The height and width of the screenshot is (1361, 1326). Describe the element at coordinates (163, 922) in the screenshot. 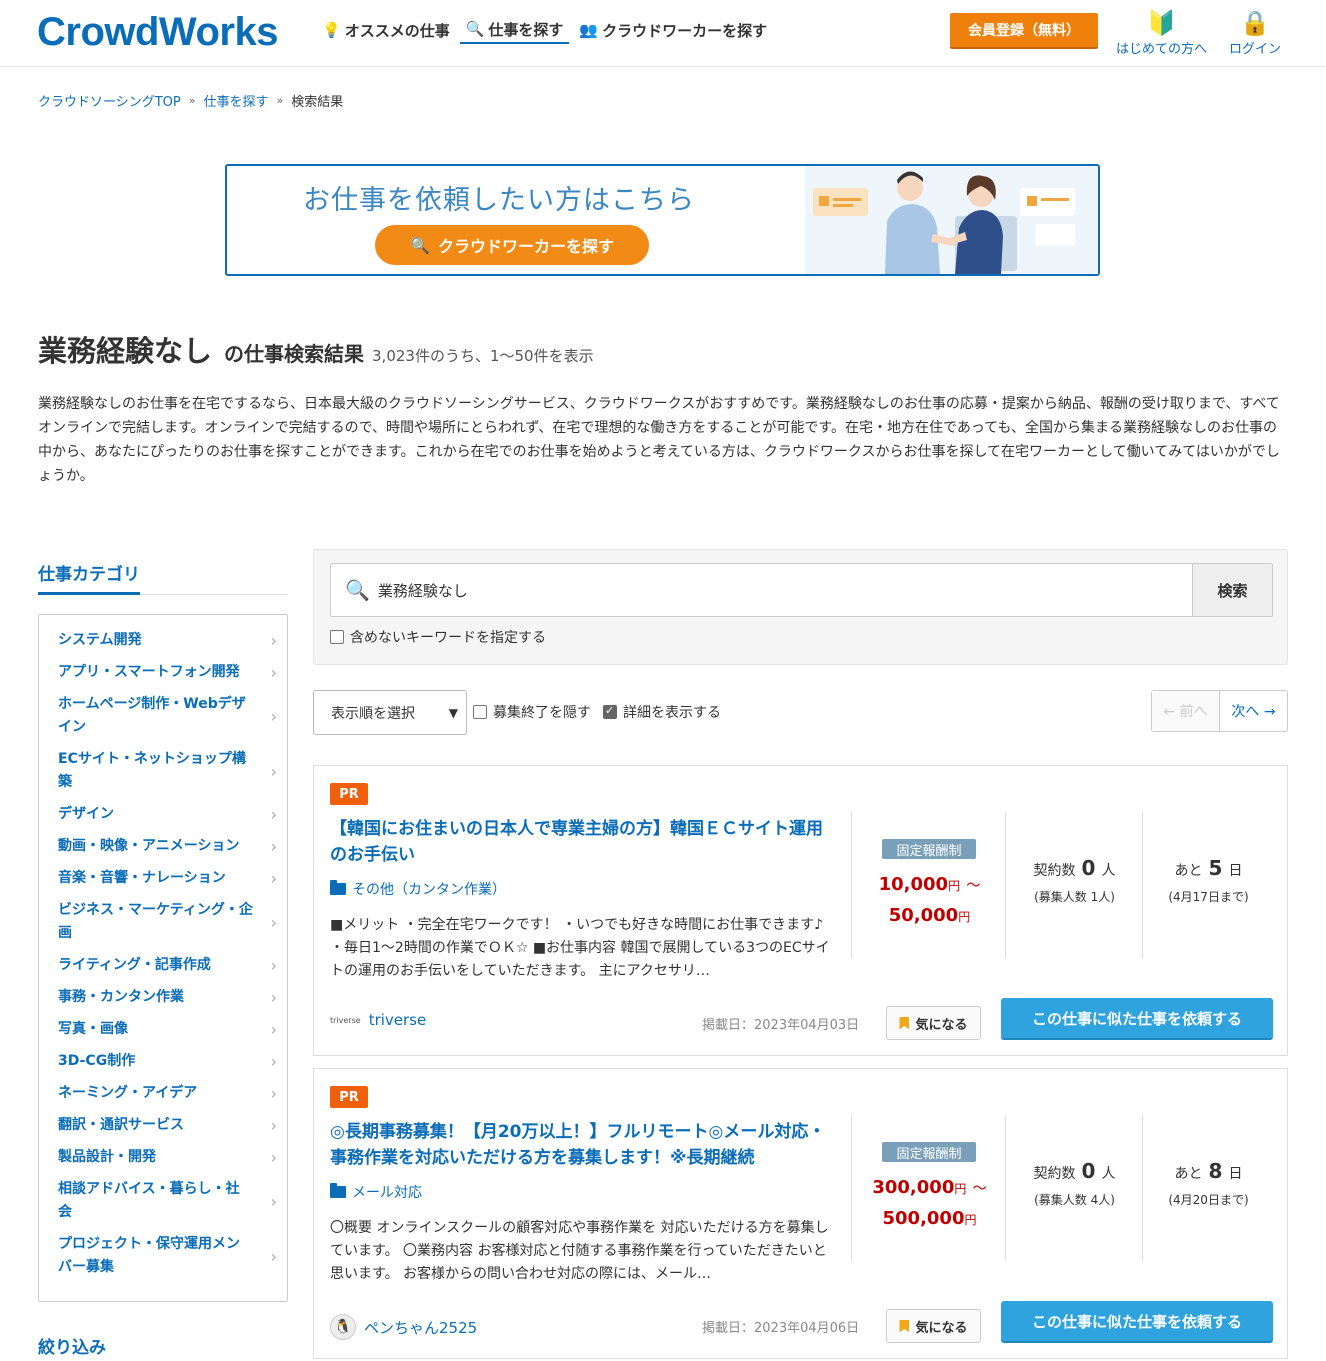

I see `sidebar-category-item: ビジネス・マーケティング・企画 ›` at that location.